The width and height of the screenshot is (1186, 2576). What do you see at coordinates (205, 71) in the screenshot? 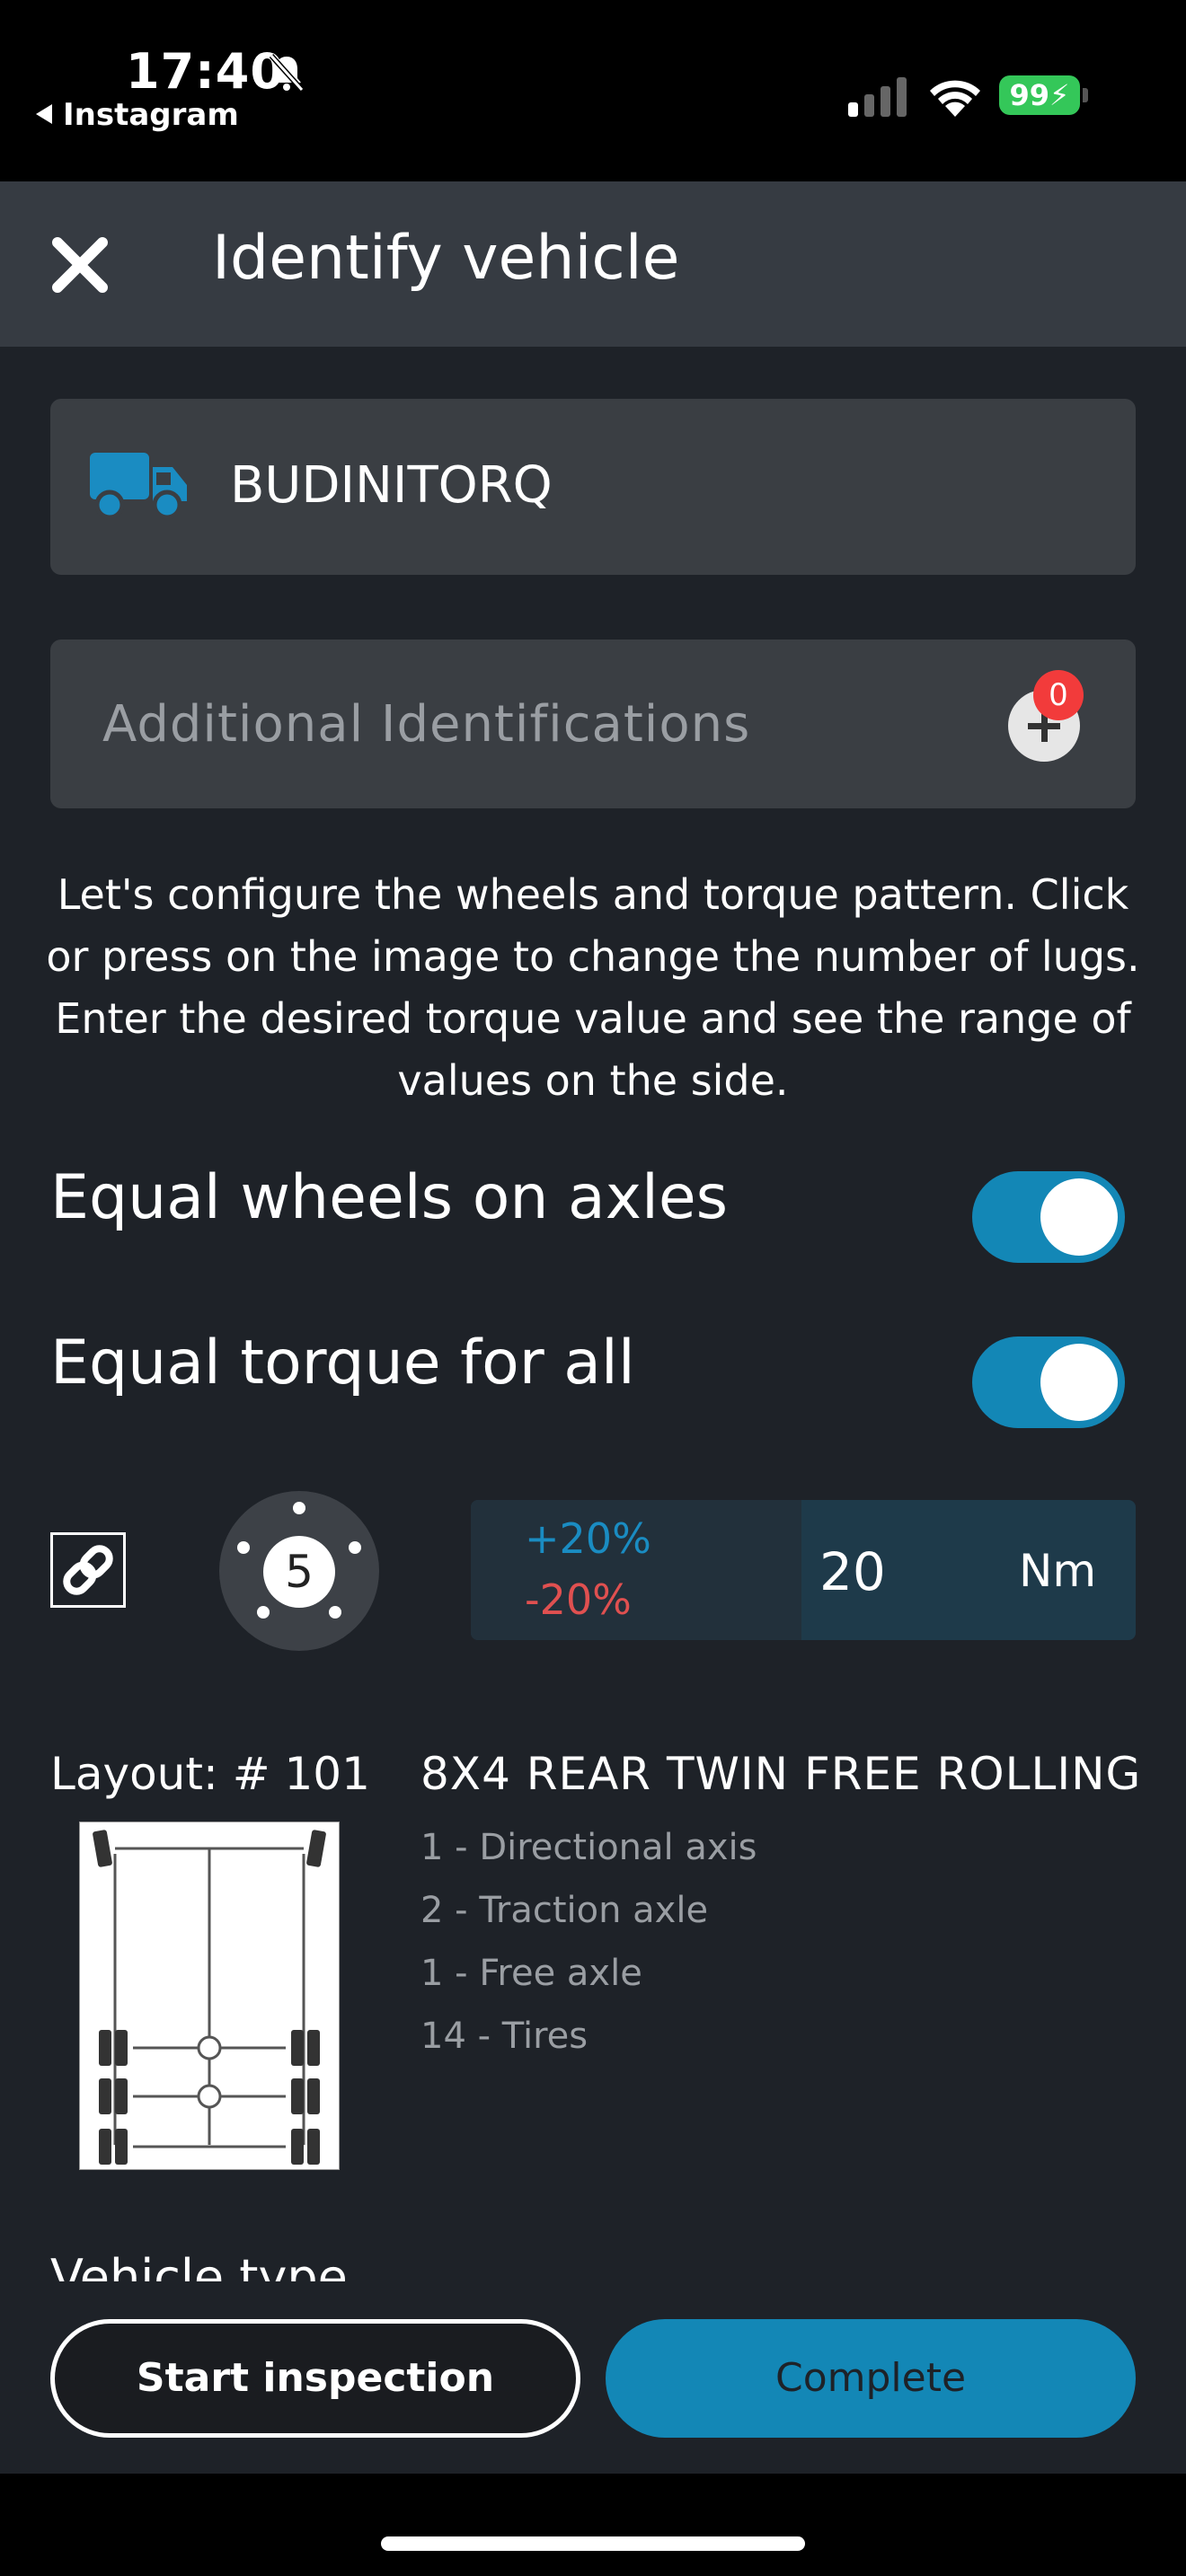
I see `status-time: 17:40` at bounding box center [205, 71].